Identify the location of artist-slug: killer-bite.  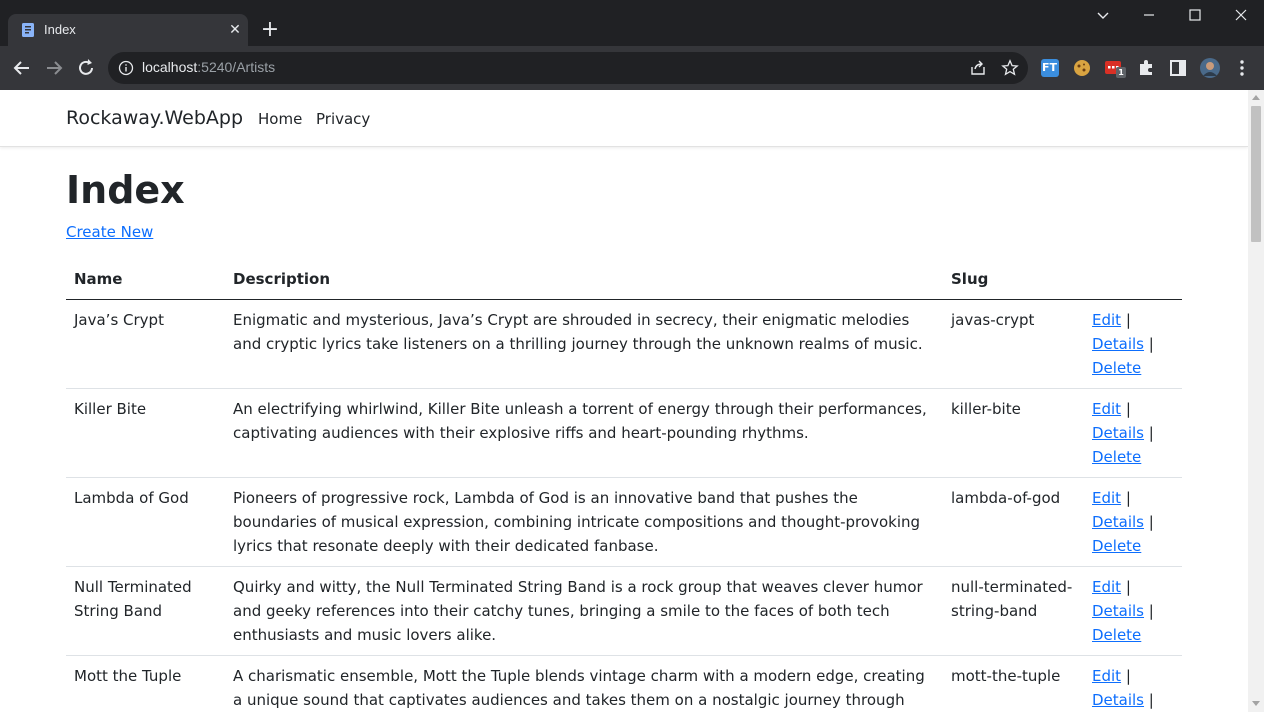
(1013, 433).